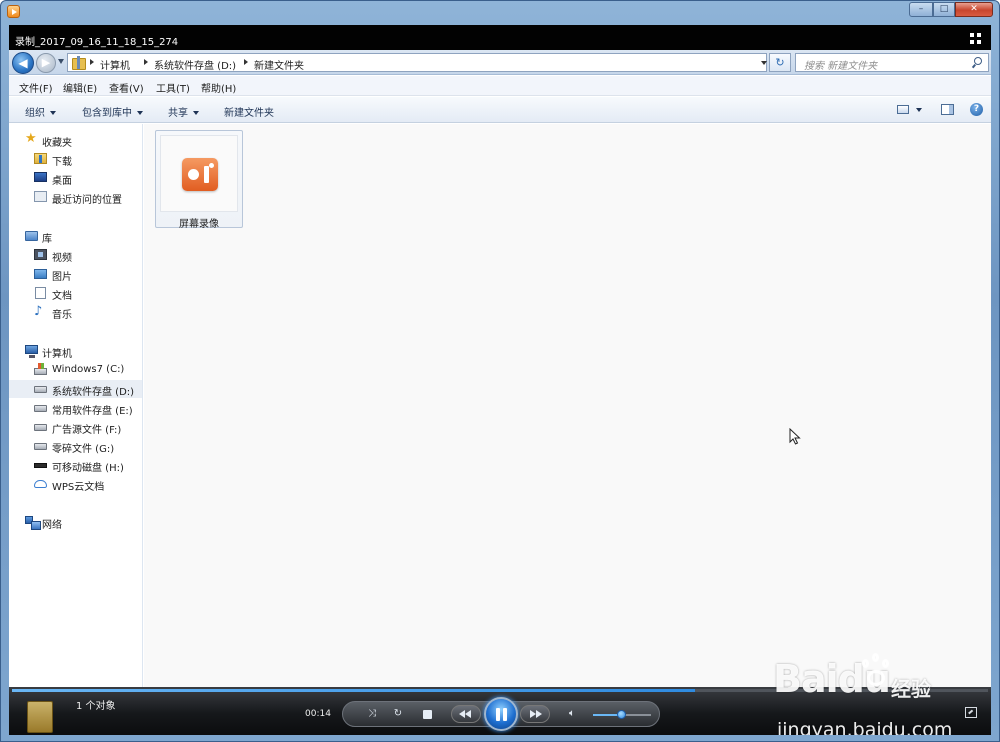  I want to click on recent-places-icon, so click(40, 196).